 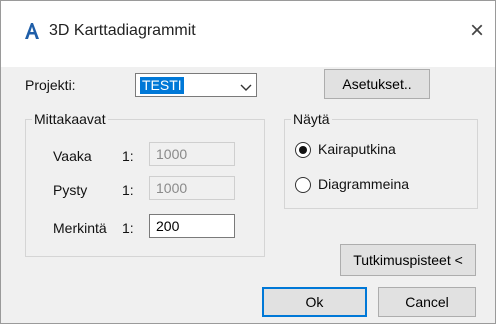 What do you see at coordinates (196, 85) in the screenshot?
I see `project-combobox: TESTI` at bounding box center [196, 85].